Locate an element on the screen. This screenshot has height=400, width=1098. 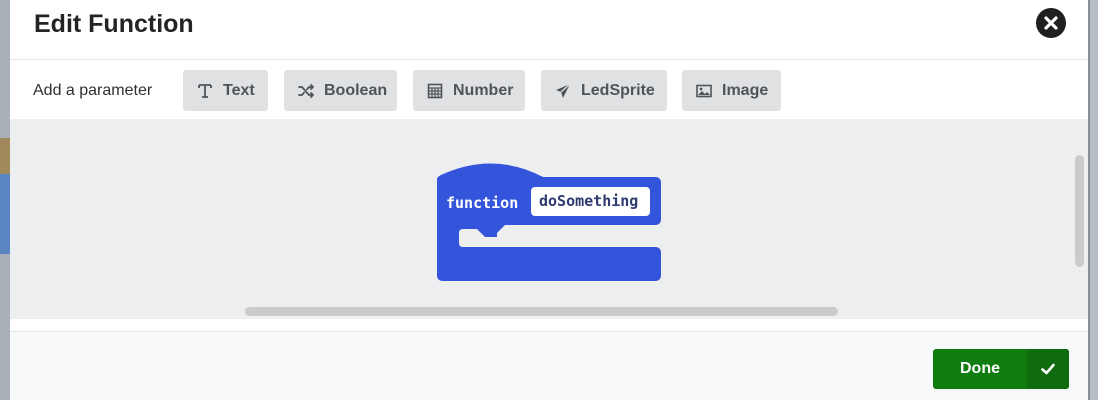
close-button is located at coordinates (1051, 23).